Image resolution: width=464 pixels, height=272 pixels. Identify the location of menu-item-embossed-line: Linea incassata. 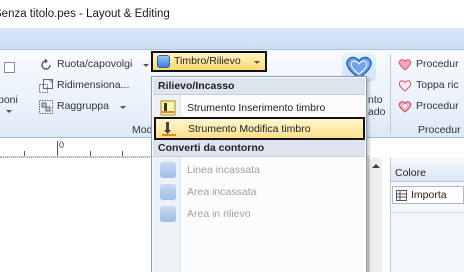
(259, 170).